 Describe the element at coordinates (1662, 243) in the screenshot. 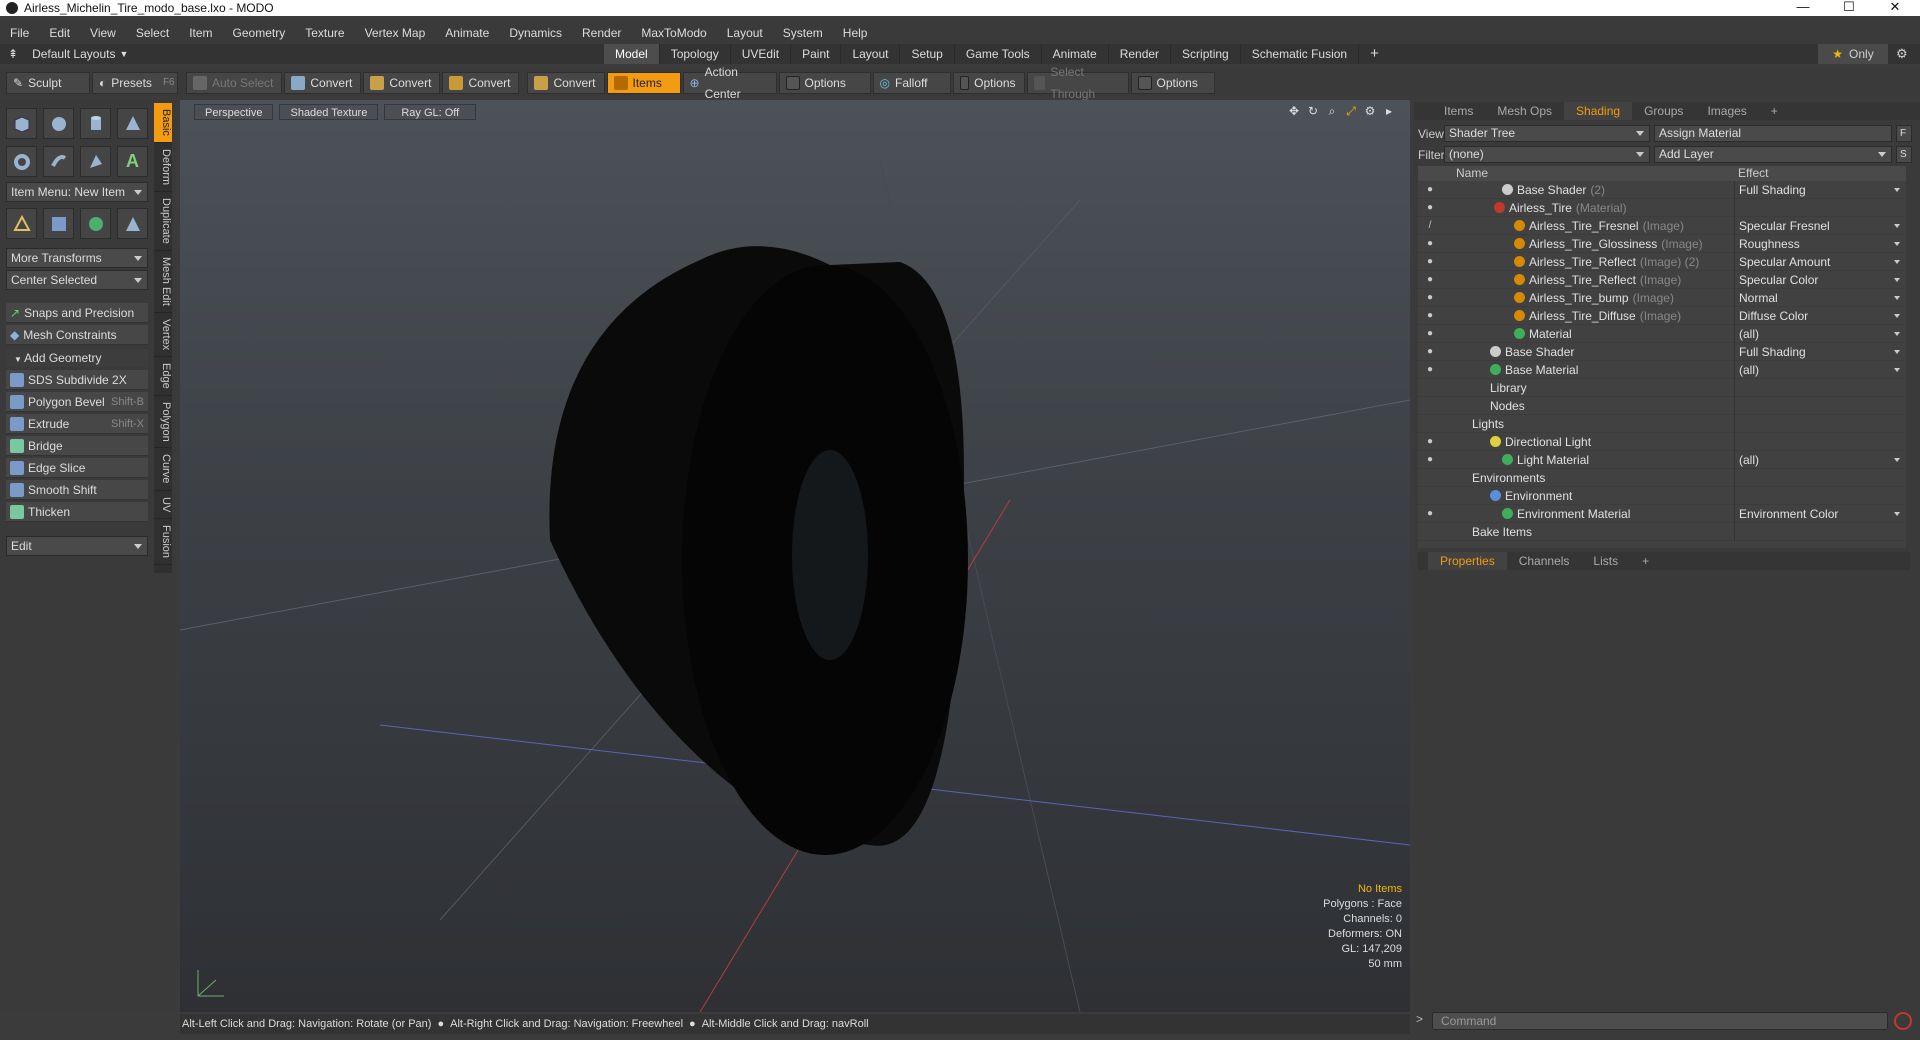

I see `tree-row: ● Airless_Tire_Glossiness (Image) Roughness` at that location.